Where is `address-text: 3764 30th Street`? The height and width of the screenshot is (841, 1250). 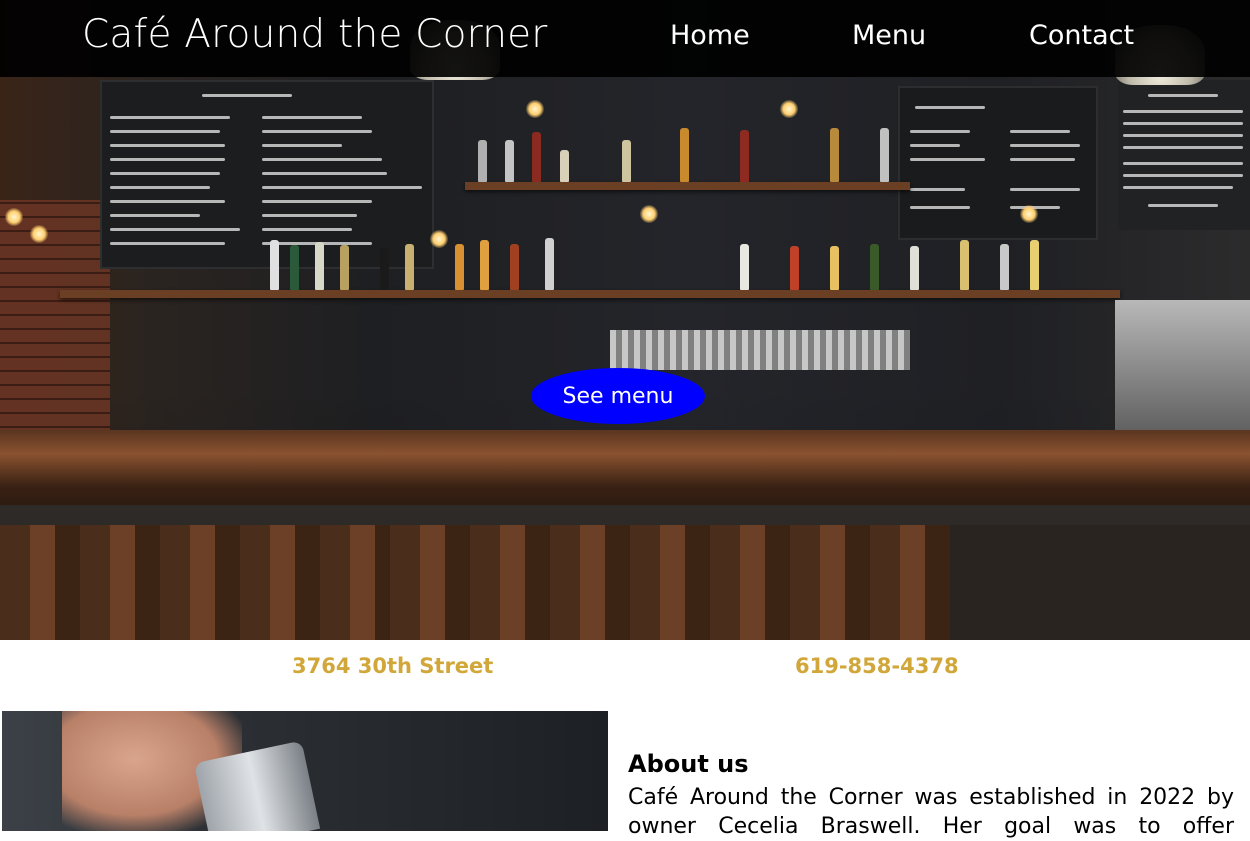 address-text: 3764 30th Street is located at coordinates (393, 666).